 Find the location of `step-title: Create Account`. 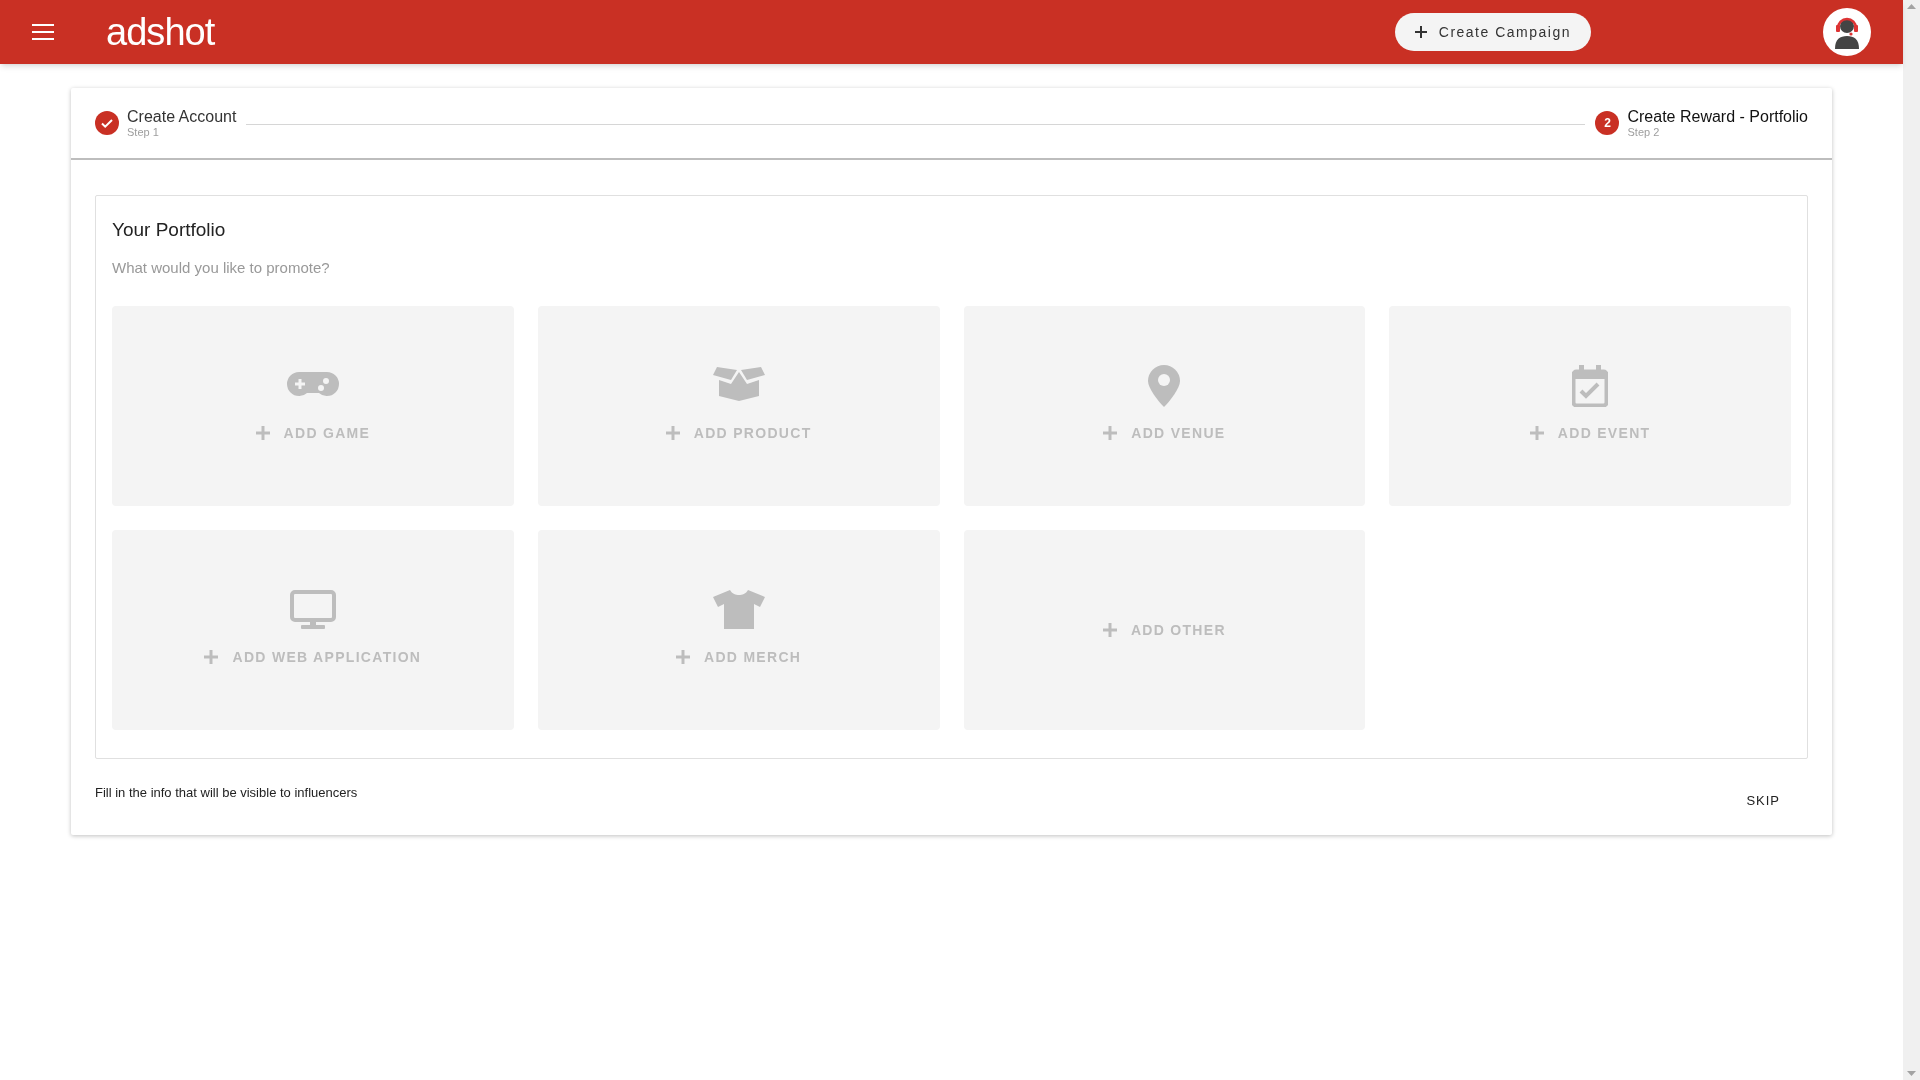

step-title: Create Account is located at coordinates (182, 117).